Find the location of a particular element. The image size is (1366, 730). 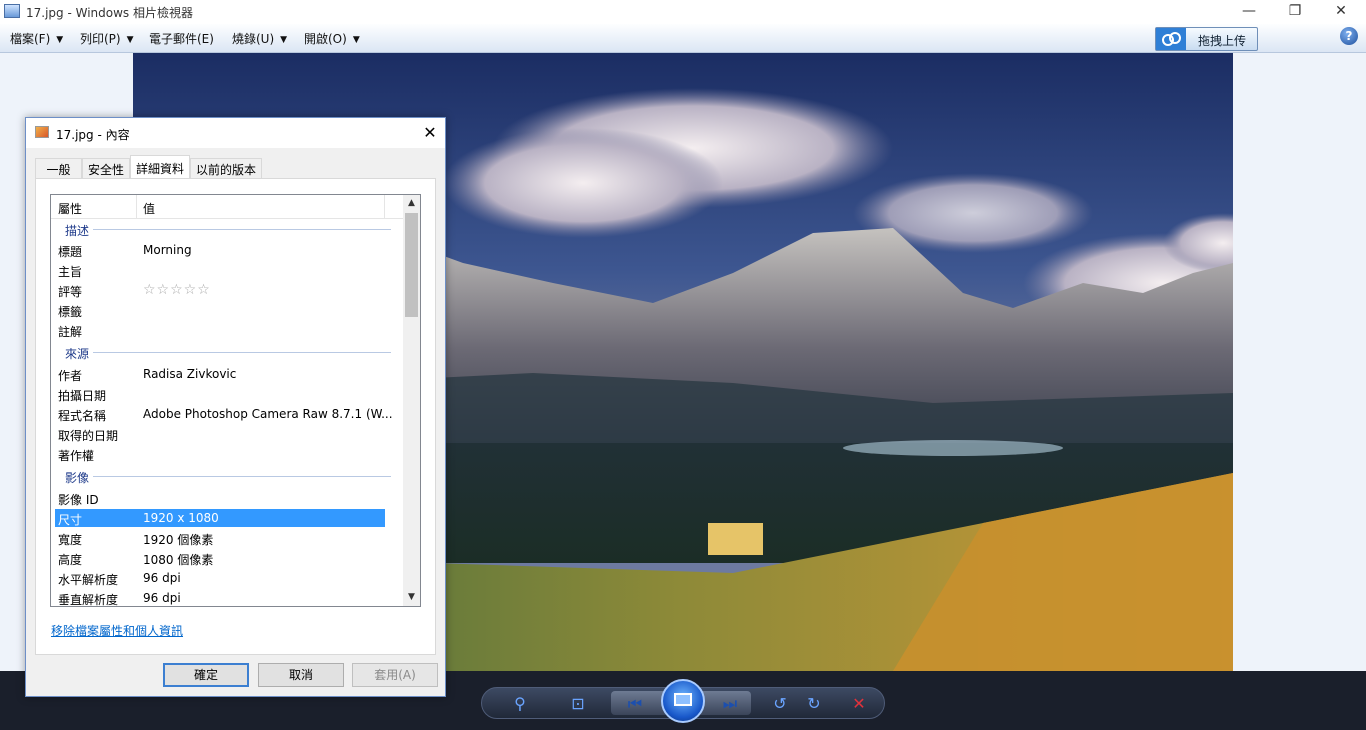

property-key: 高度 is located at coordinates (70, 560).